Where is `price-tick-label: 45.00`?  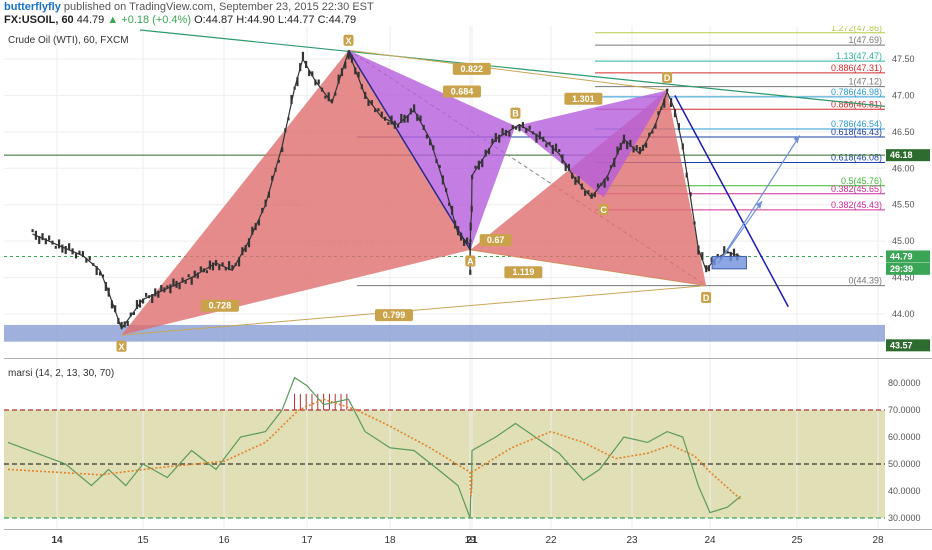 price-tick-label: 45.00 is located at coordinates (903, 241).